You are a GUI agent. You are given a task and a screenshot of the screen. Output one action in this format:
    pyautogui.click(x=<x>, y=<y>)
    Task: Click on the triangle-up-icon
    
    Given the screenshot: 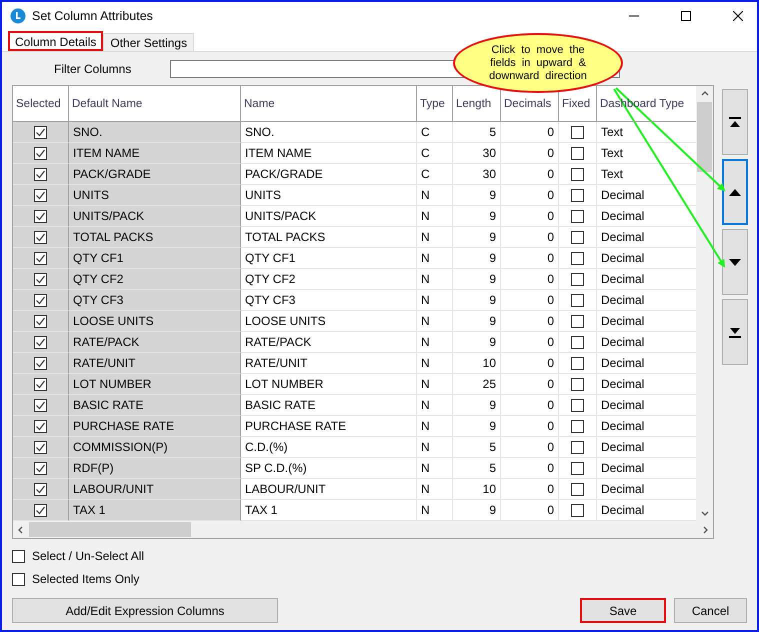 What is the action you would take?
    pyautogui.click(x=735, y=192)
    